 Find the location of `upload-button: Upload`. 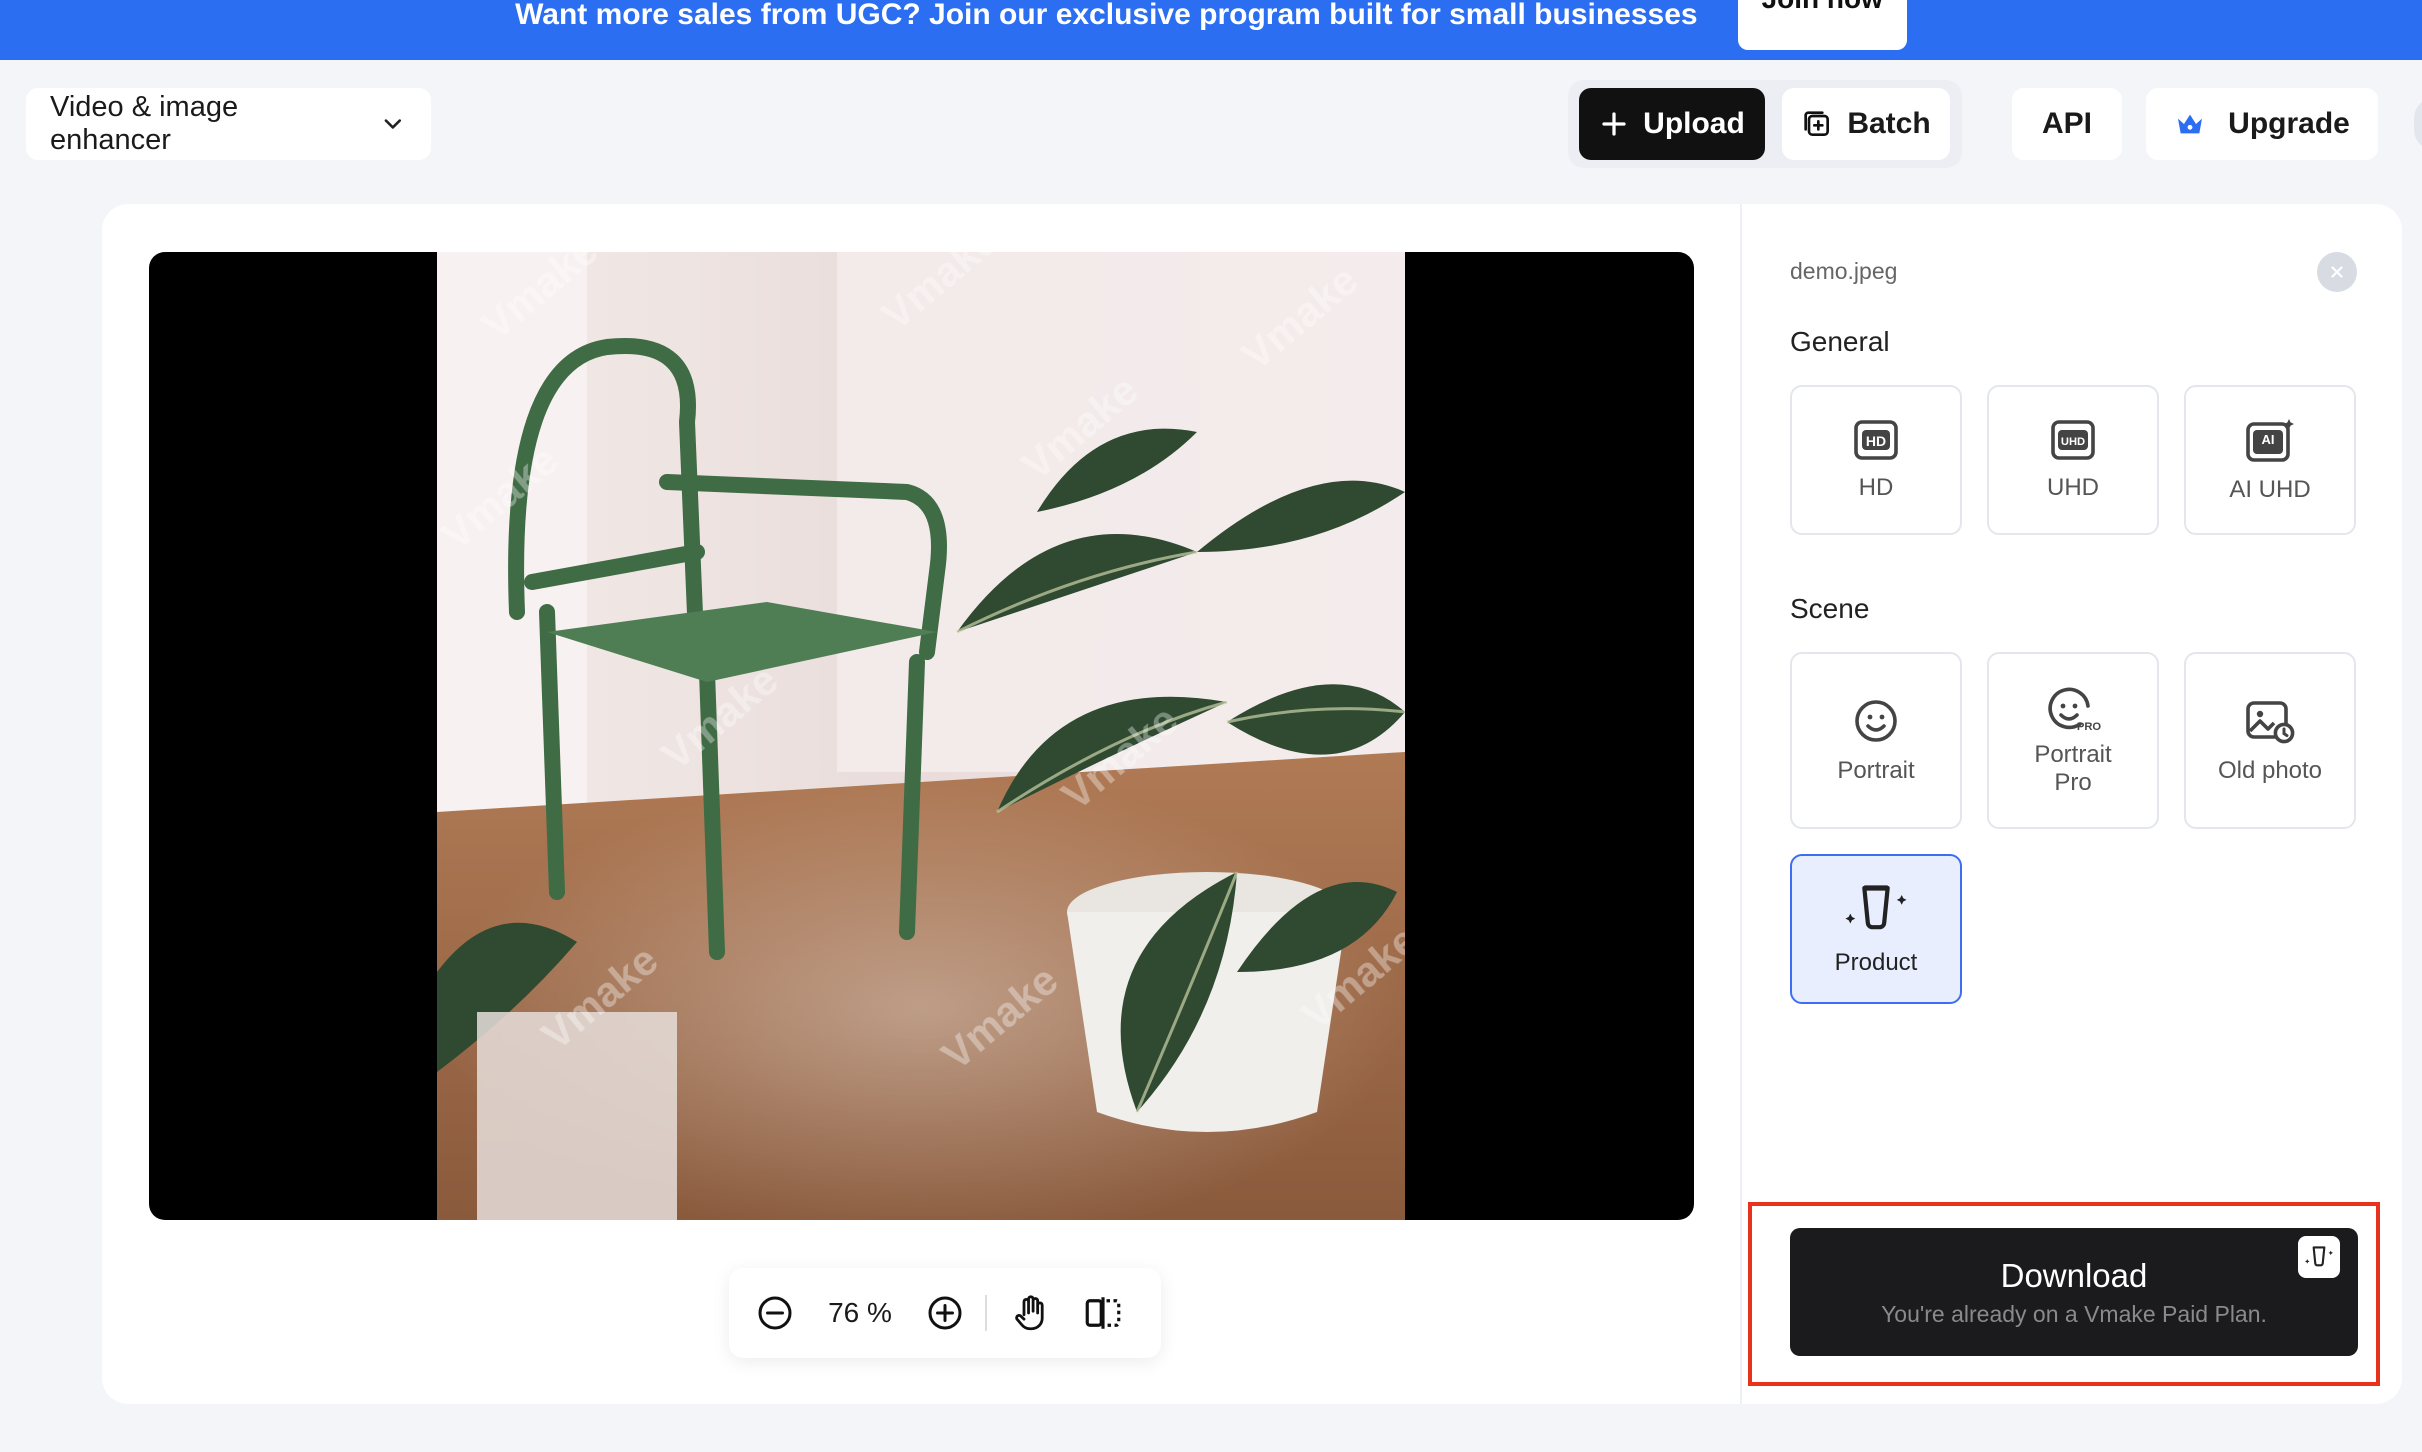

upload-button: Upload is located at coordinates (1672, 124).